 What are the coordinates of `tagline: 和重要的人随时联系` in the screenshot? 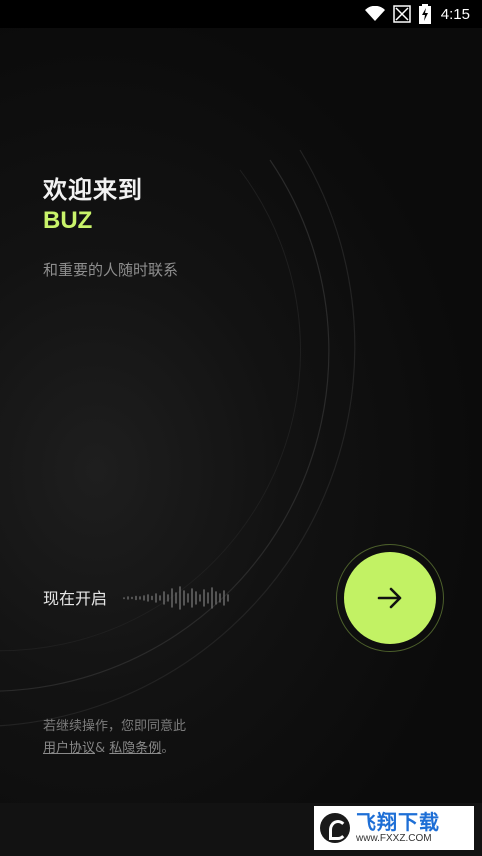 It's located at (111, 270).